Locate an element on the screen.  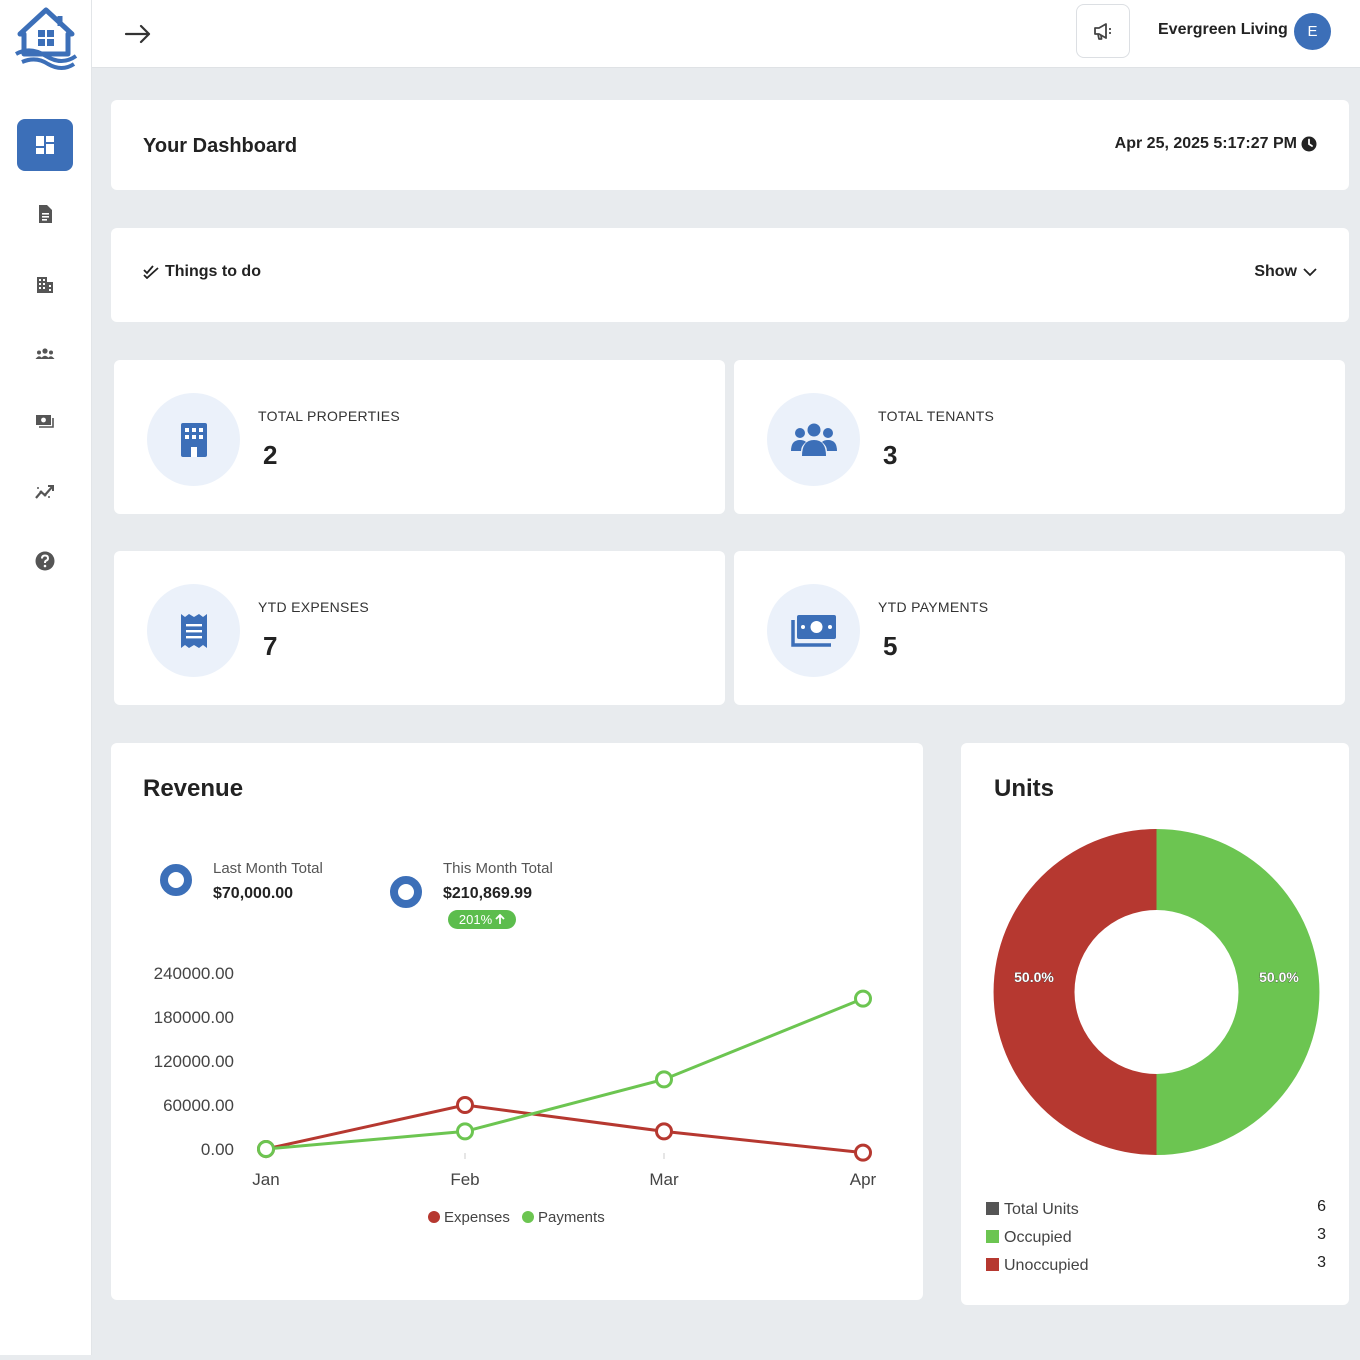
series-line-expenses is located at coordinates (564, 1129).